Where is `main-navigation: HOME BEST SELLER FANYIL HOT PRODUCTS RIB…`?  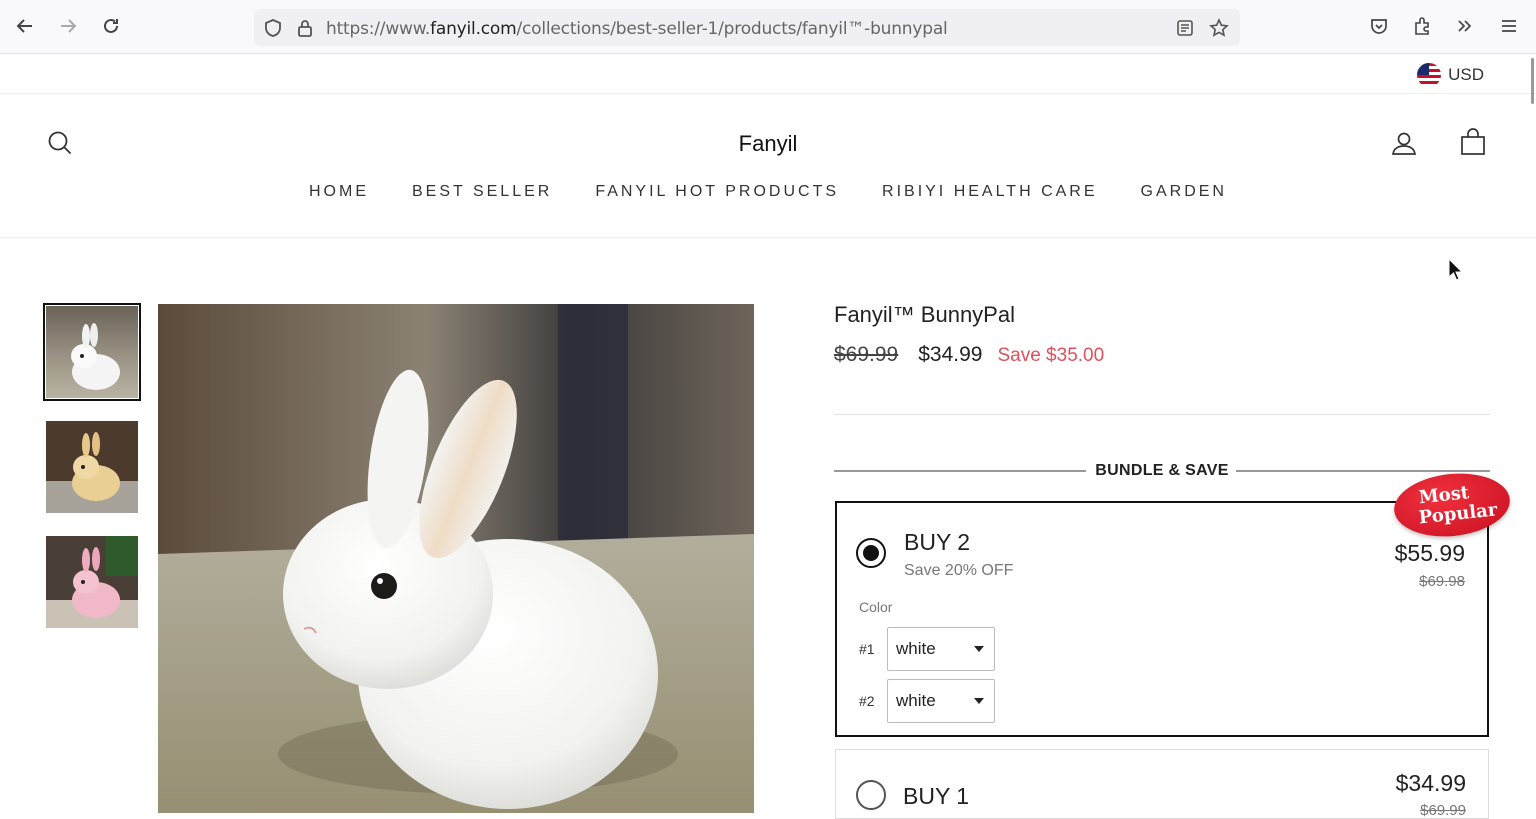
main-navigation: HOME BEST SELLER FANYIL HOT PRODUCTS RIB… is located at coordinates (768, 192).